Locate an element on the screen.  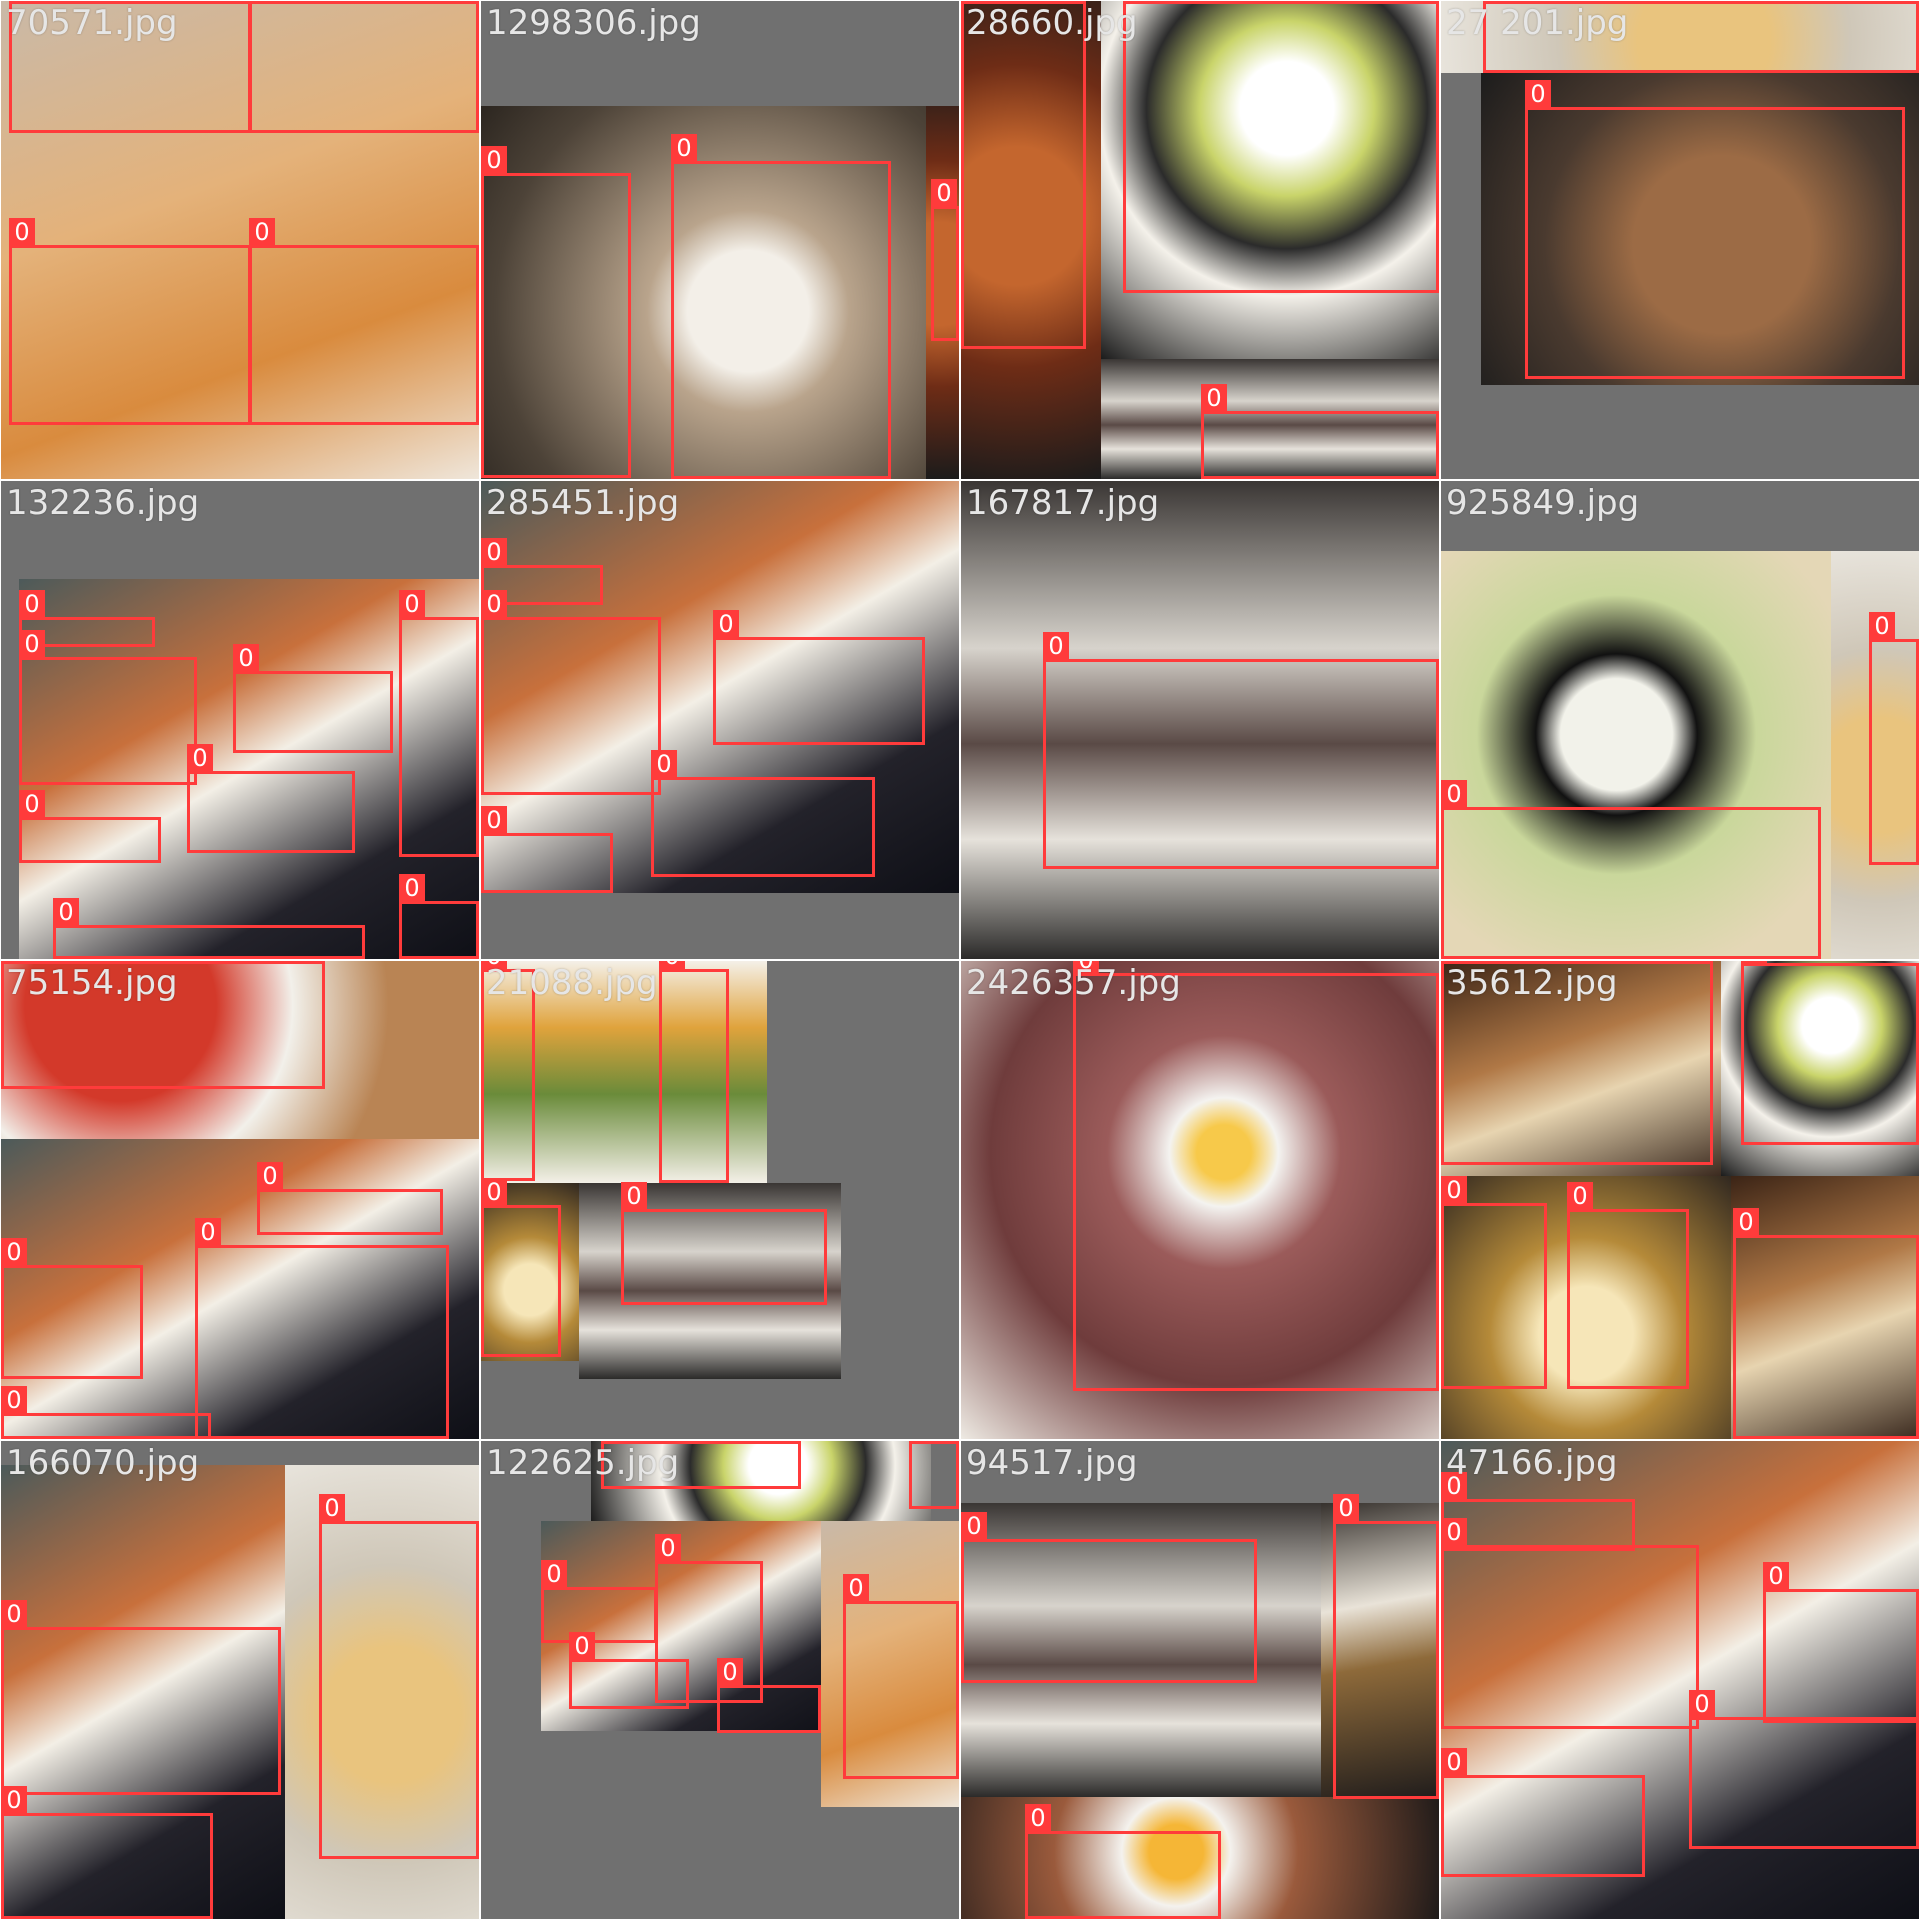
mosaic-tile: 94517.jpg 0 0 0 is located at coordinates (1200, 1680).